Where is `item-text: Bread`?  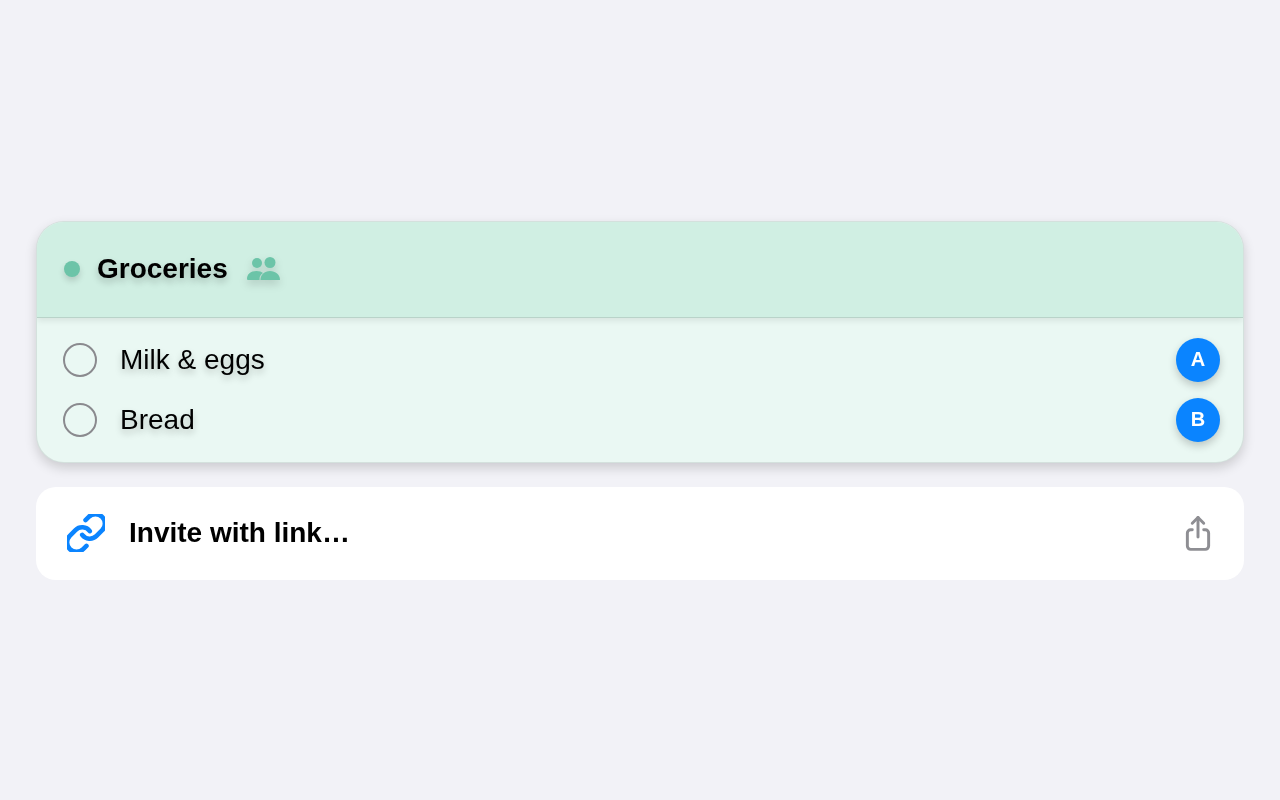 item-text: Bread is located at coordinates (158, 419).